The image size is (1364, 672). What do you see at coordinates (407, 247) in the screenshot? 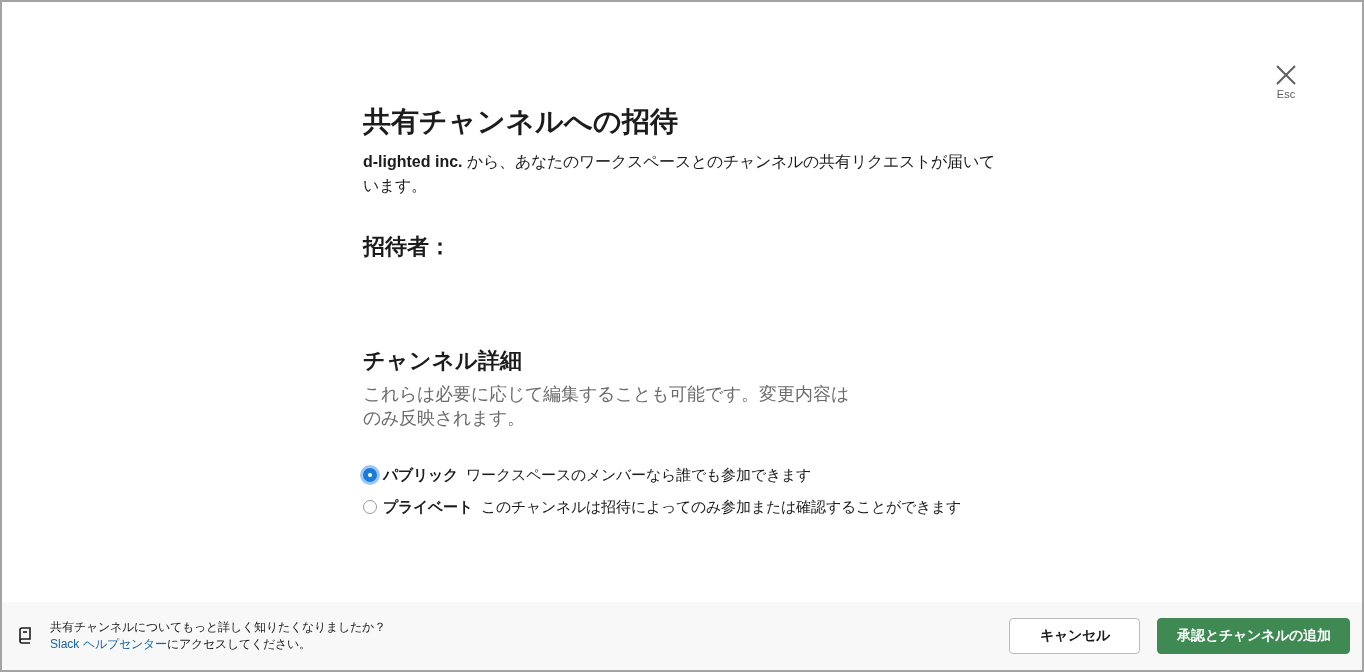
I see `inviter-heading: 招待者：` at bounding box center [407, 247].